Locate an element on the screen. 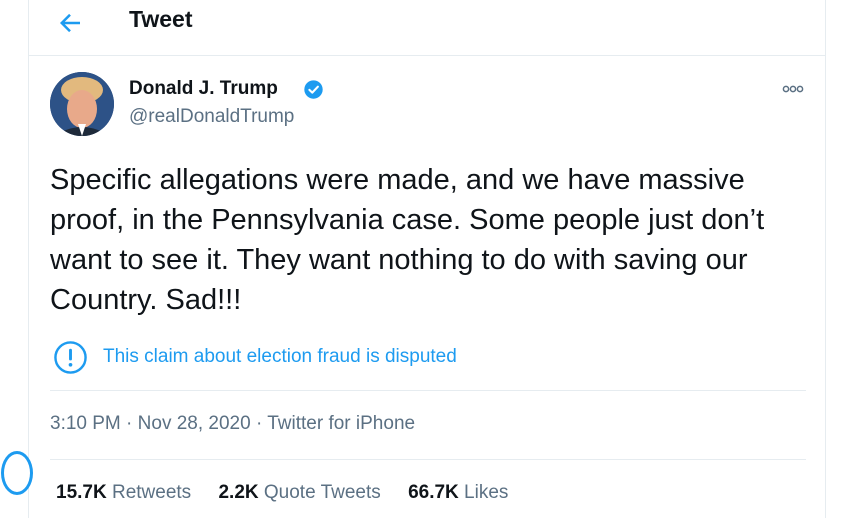 Image resolution: width=862 pixels, height=518 pixels. more-options-button is located at coordinates (793, 89).